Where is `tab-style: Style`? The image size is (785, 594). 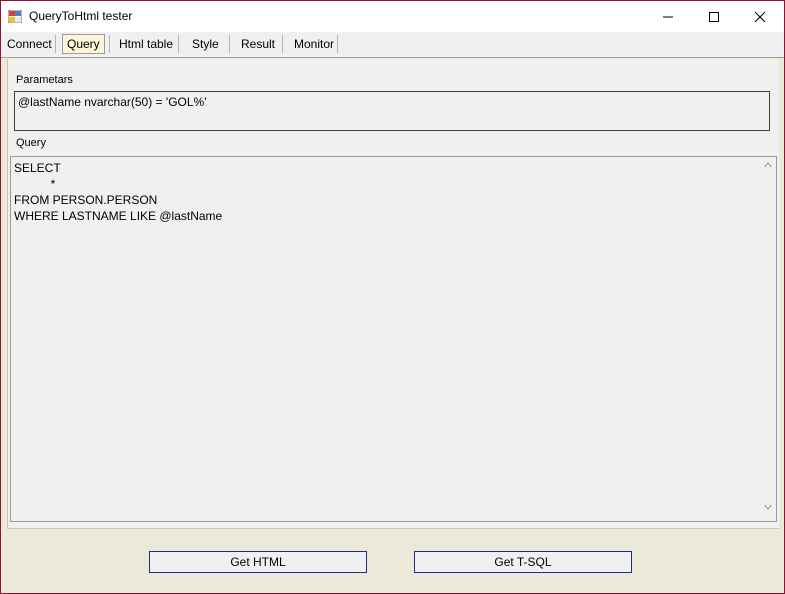 tab-style: Style is located at coordinates (205, 44).